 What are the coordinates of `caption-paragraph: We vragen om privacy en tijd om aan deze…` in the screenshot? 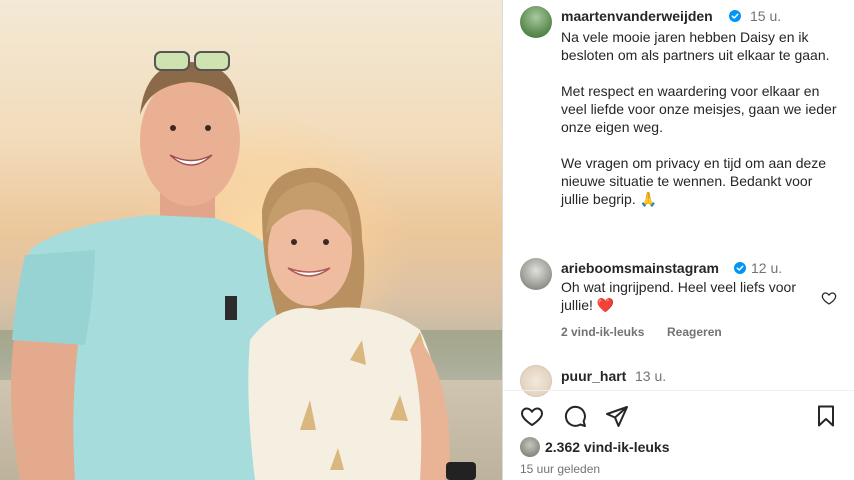 It's located at (694, 181).